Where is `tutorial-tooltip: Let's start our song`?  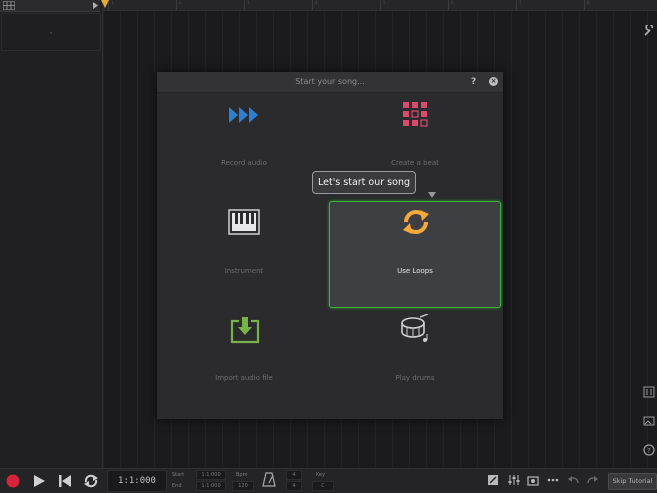 tutorial-tooltip: Let's start our song is located at coordinates (364, 182).